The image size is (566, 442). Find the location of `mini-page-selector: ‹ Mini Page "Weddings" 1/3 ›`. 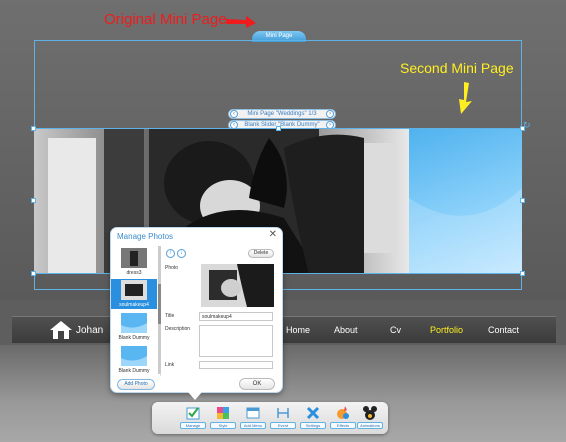

mini-page-selector: ‹ Mini Page "Weddings" 1/3 › is located at coordinates (282, 114).